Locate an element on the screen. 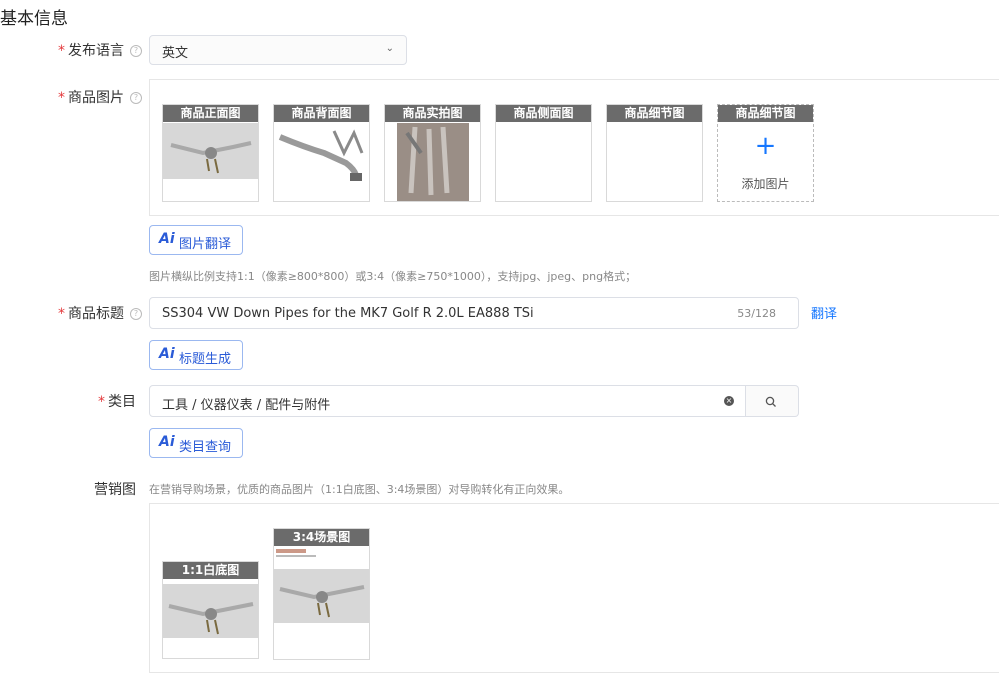 The width and height of the screenshot is (999, 678). section-title: 基本信息 is located at coordinates (34, 19).